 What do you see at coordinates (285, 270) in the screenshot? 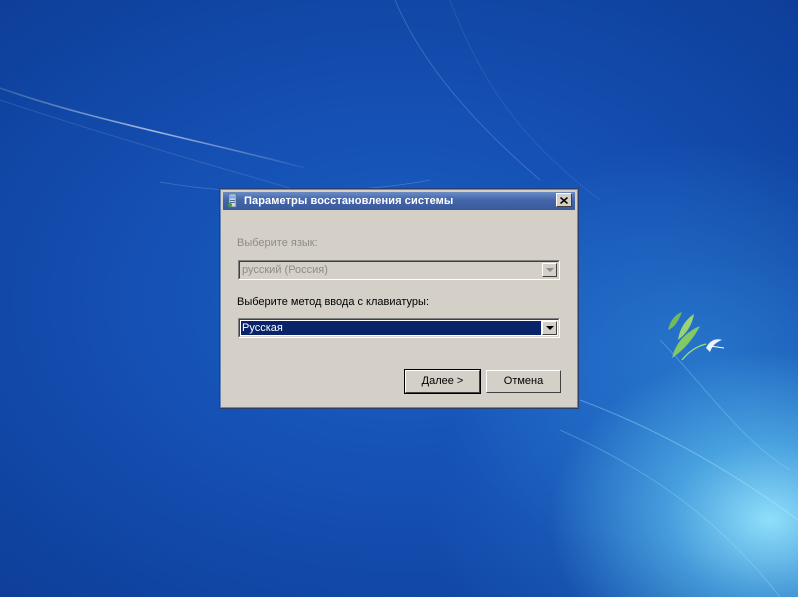
I see `language-select-value: русский (Россия)` at bounding box center [285, 270].